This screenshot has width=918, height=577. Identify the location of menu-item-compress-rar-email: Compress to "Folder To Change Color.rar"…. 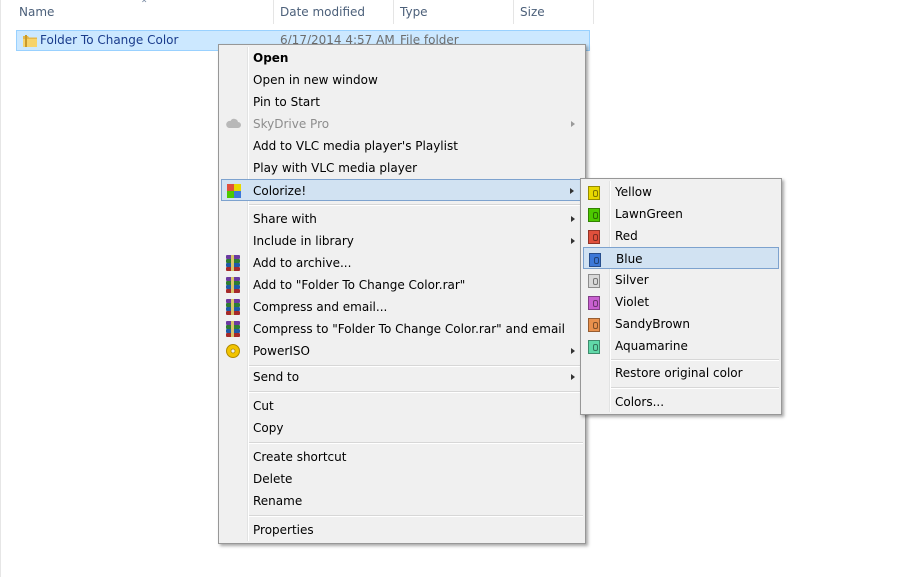
(402, 329).